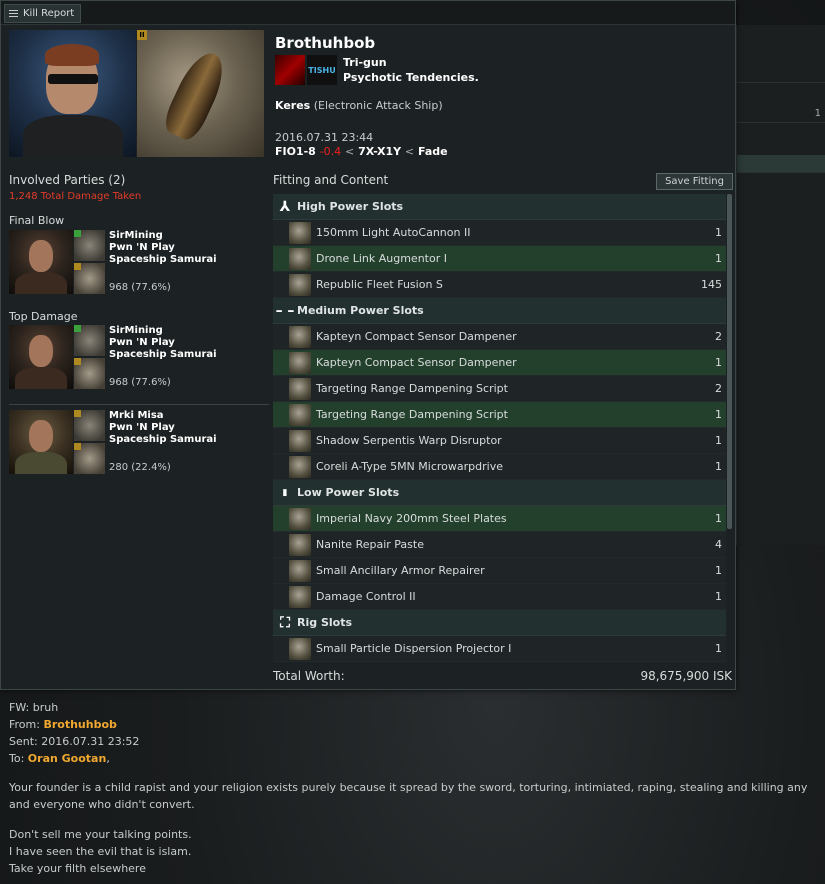  What do you see at coordinates (694, 181) in the screenshot?
I see `save-fitting-button: Save Fitting` at bounding box center [694, 181].